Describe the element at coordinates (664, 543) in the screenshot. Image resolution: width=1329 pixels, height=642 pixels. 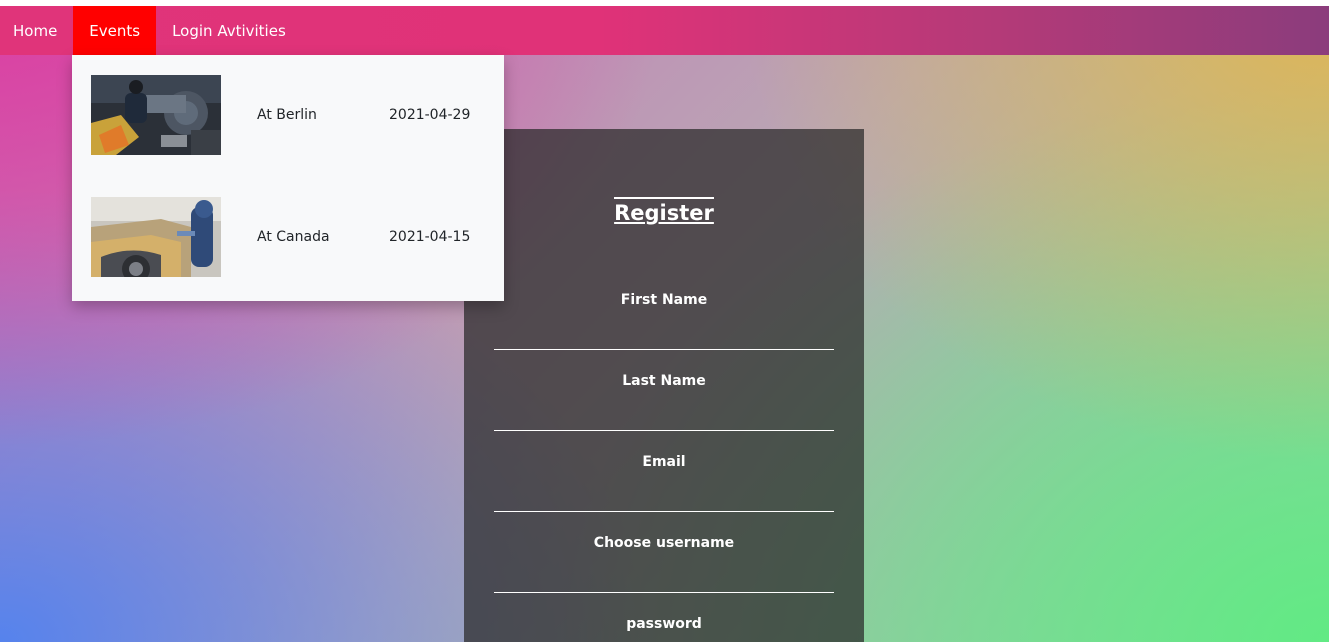
I see `username-label: Choose username` at that location.